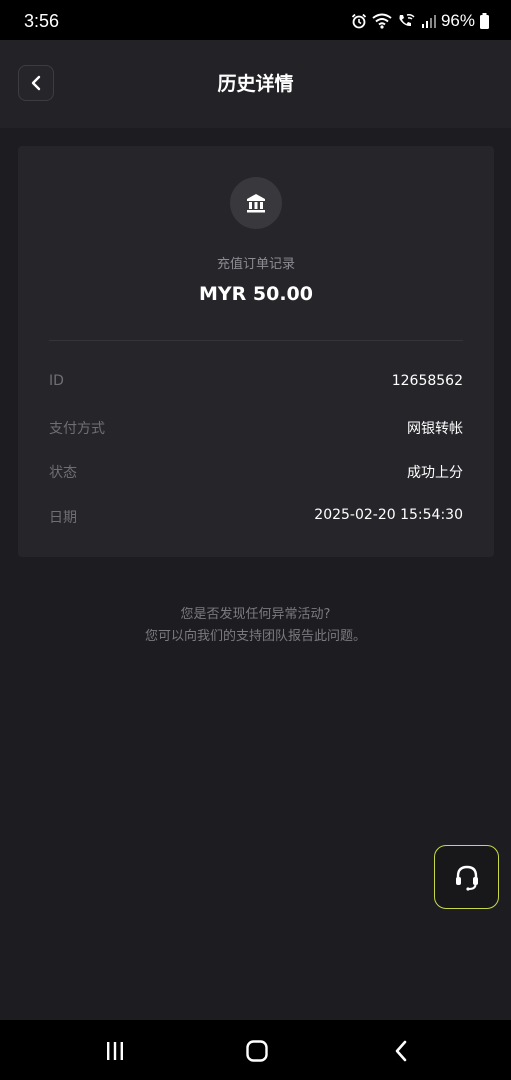  I want to click on alarm-icon, so click(359, 21).